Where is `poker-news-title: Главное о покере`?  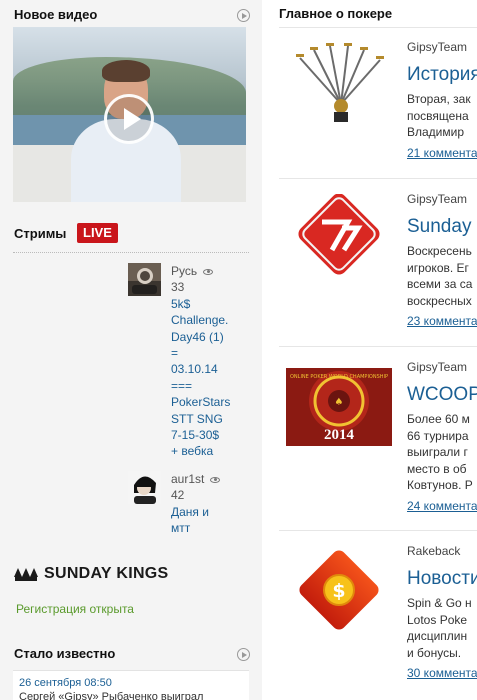
poker-news-title: Главное о покере is located at coordinates (336, 13).